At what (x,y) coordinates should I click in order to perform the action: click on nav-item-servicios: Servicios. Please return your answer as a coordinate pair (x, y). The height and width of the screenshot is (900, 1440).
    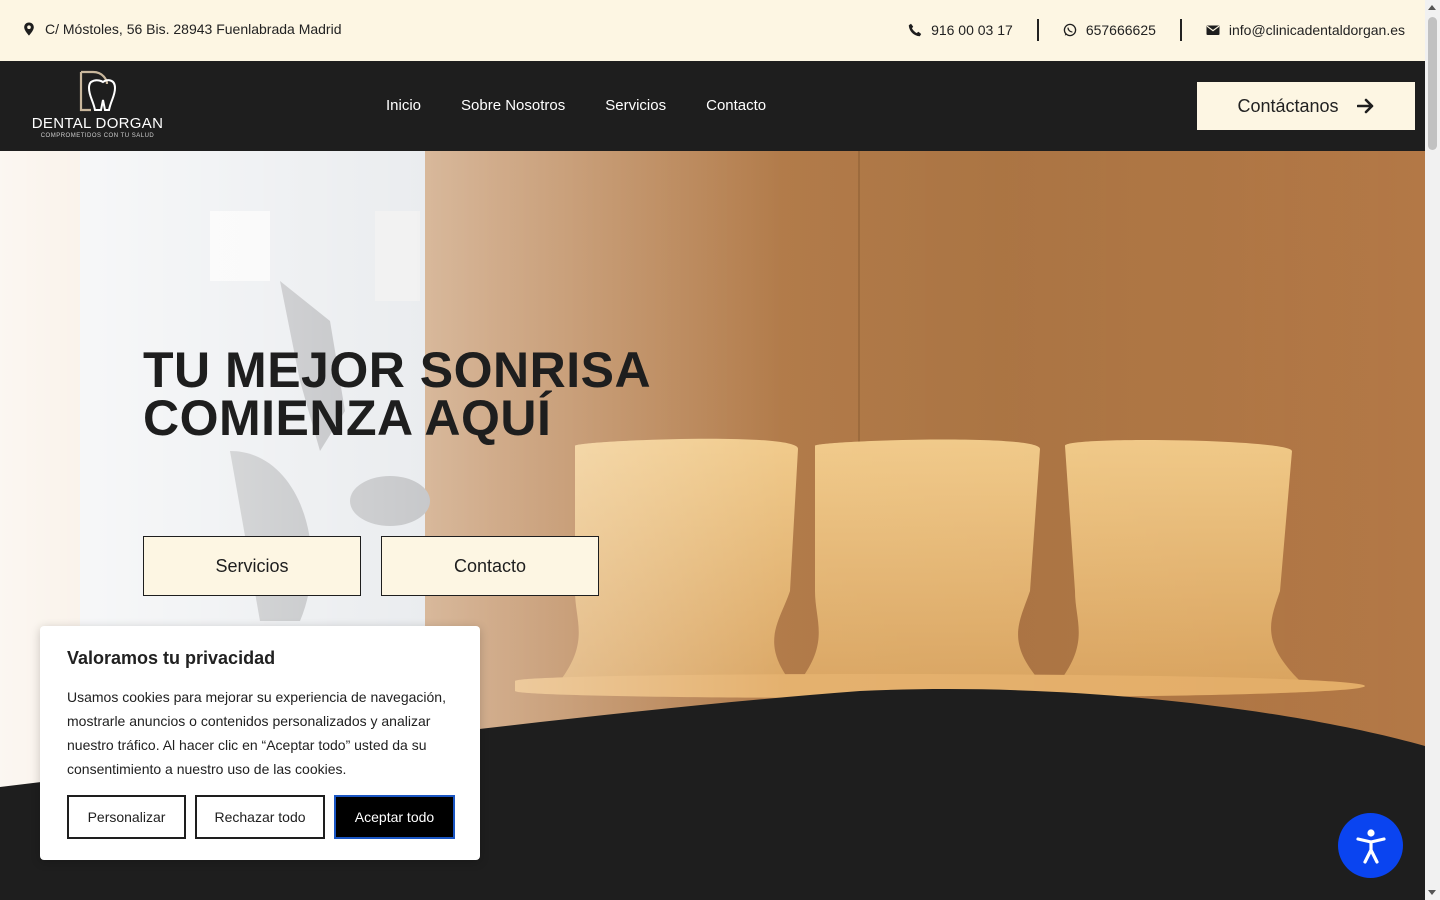
    Looking at the image, I should click on (635, 105).